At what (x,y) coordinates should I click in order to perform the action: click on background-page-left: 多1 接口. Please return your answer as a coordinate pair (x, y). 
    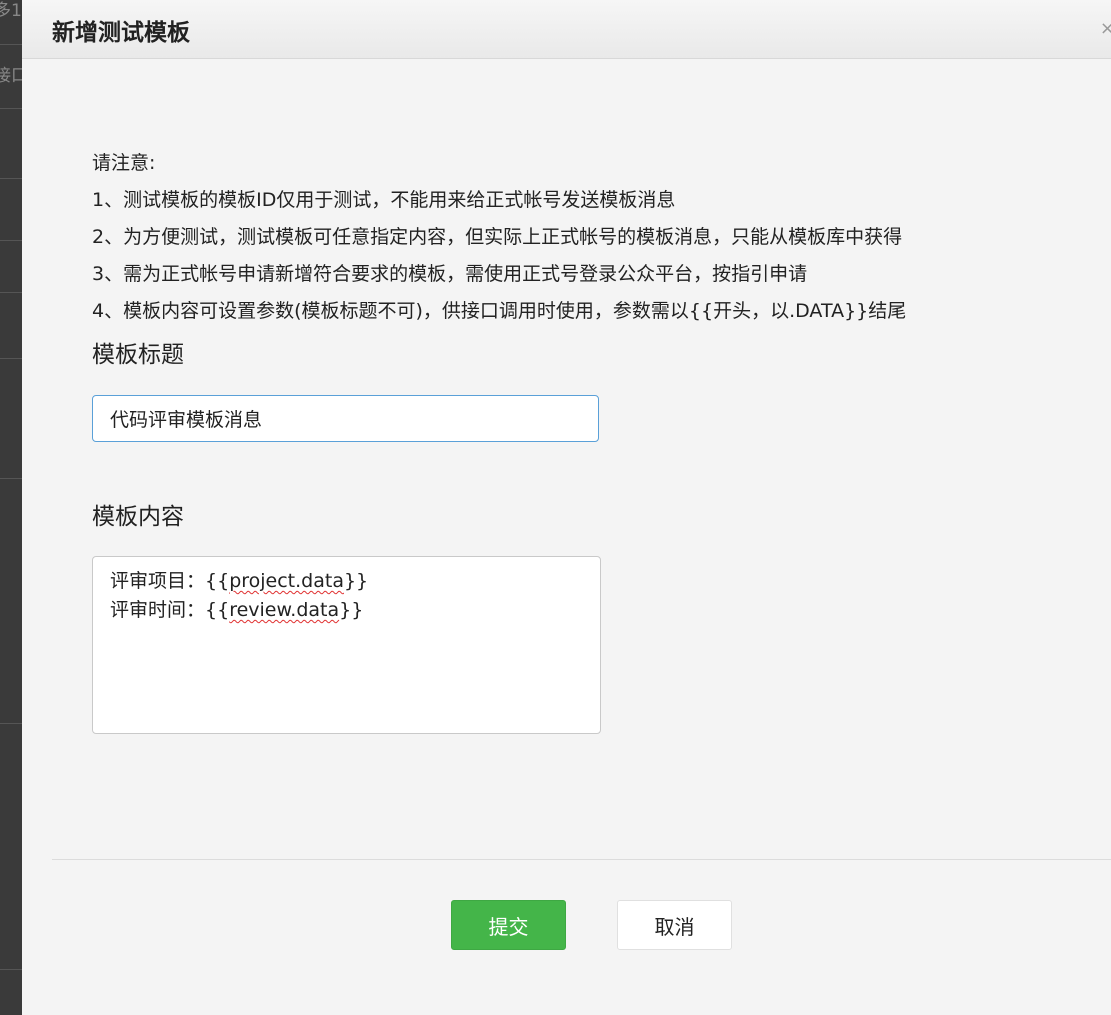
    Looking at the image, I should click on (11, 507).